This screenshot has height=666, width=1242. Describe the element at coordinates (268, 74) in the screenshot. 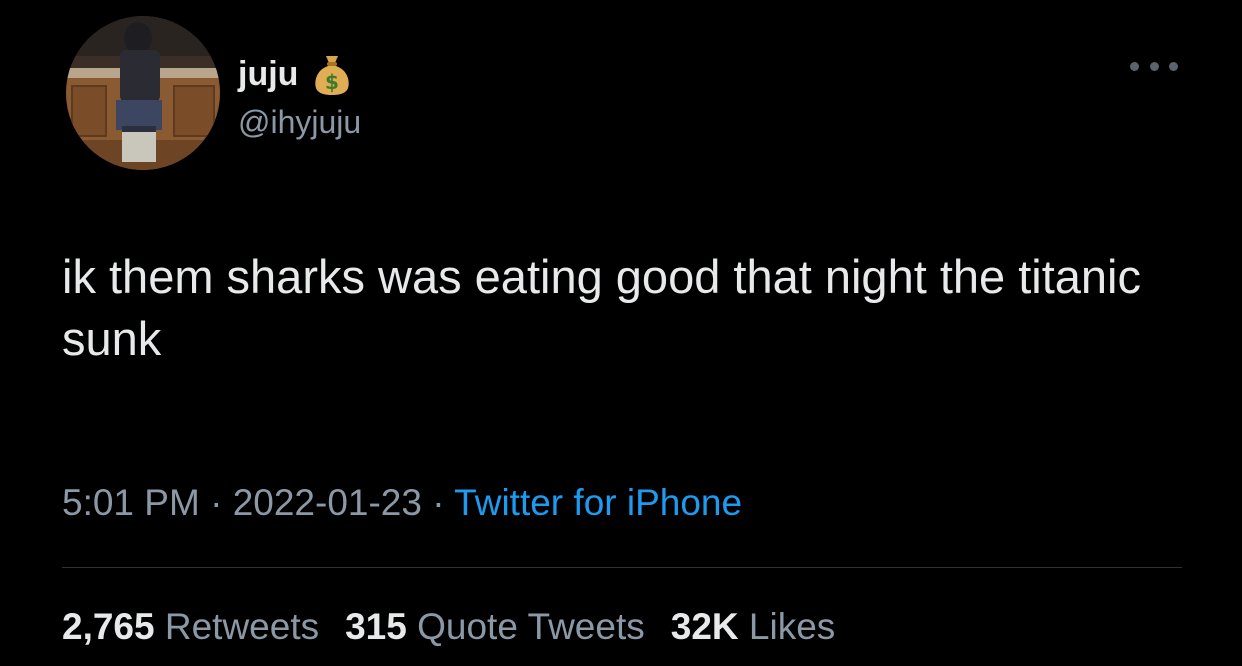

I see `display-name: juju` at that location.